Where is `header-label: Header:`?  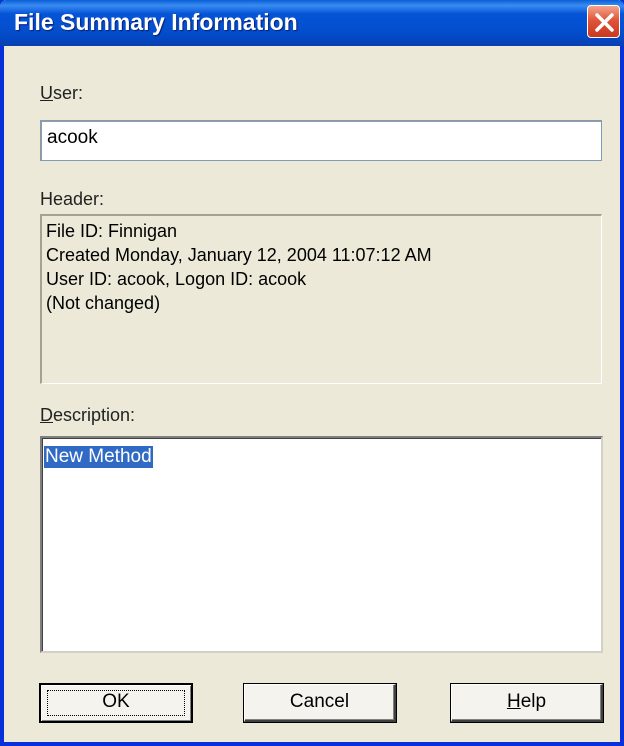 header-label: Header: is located at coordinates (72, 199).